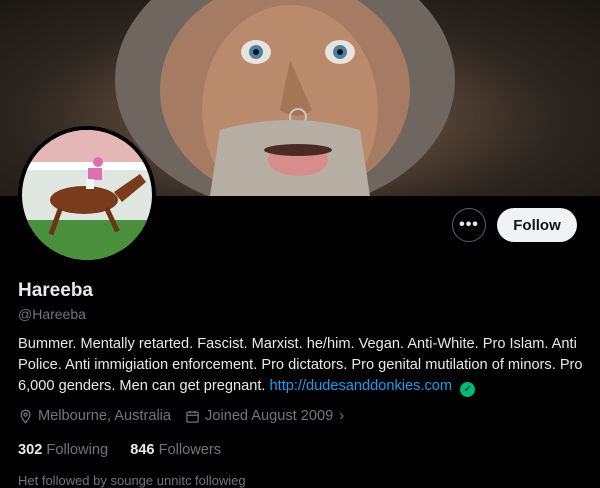 This screenshot has width=600, height=488. I want to click on following-count: 302, so click(30, 450).